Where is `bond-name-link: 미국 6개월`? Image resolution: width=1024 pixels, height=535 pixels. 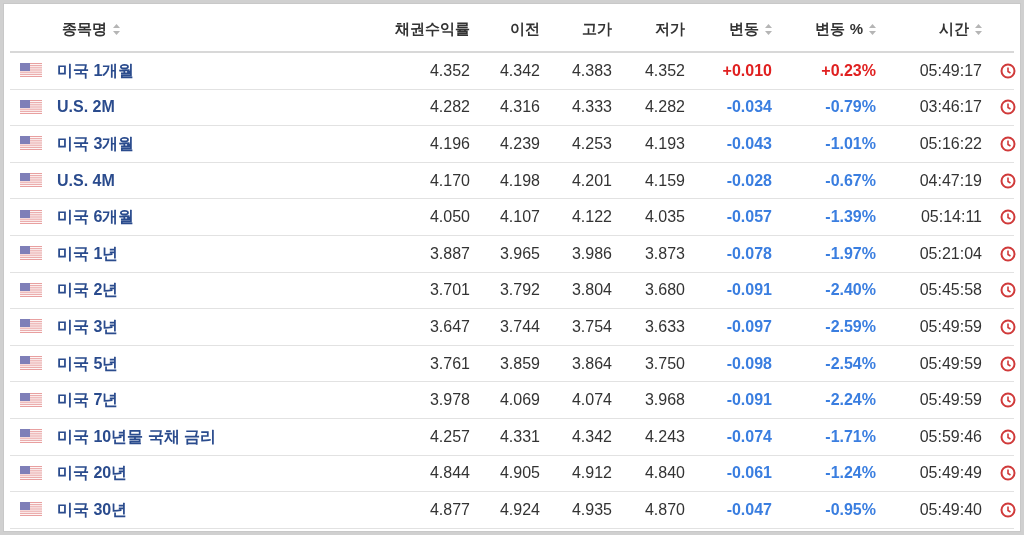
bond-name-link: 미국 6개월 is located at coordinates (96, 217).